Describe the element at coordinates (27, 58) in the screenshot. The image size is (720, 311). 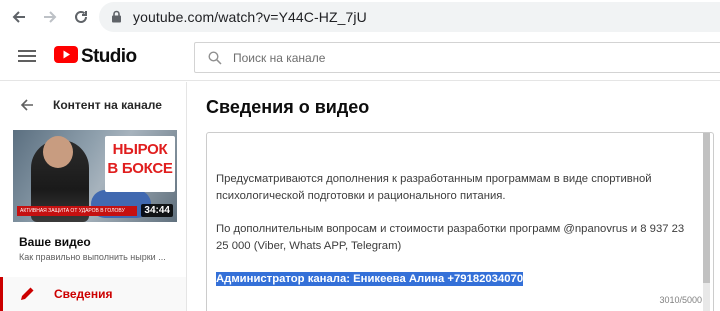
I see `hamburger-menu-icon` at that location.